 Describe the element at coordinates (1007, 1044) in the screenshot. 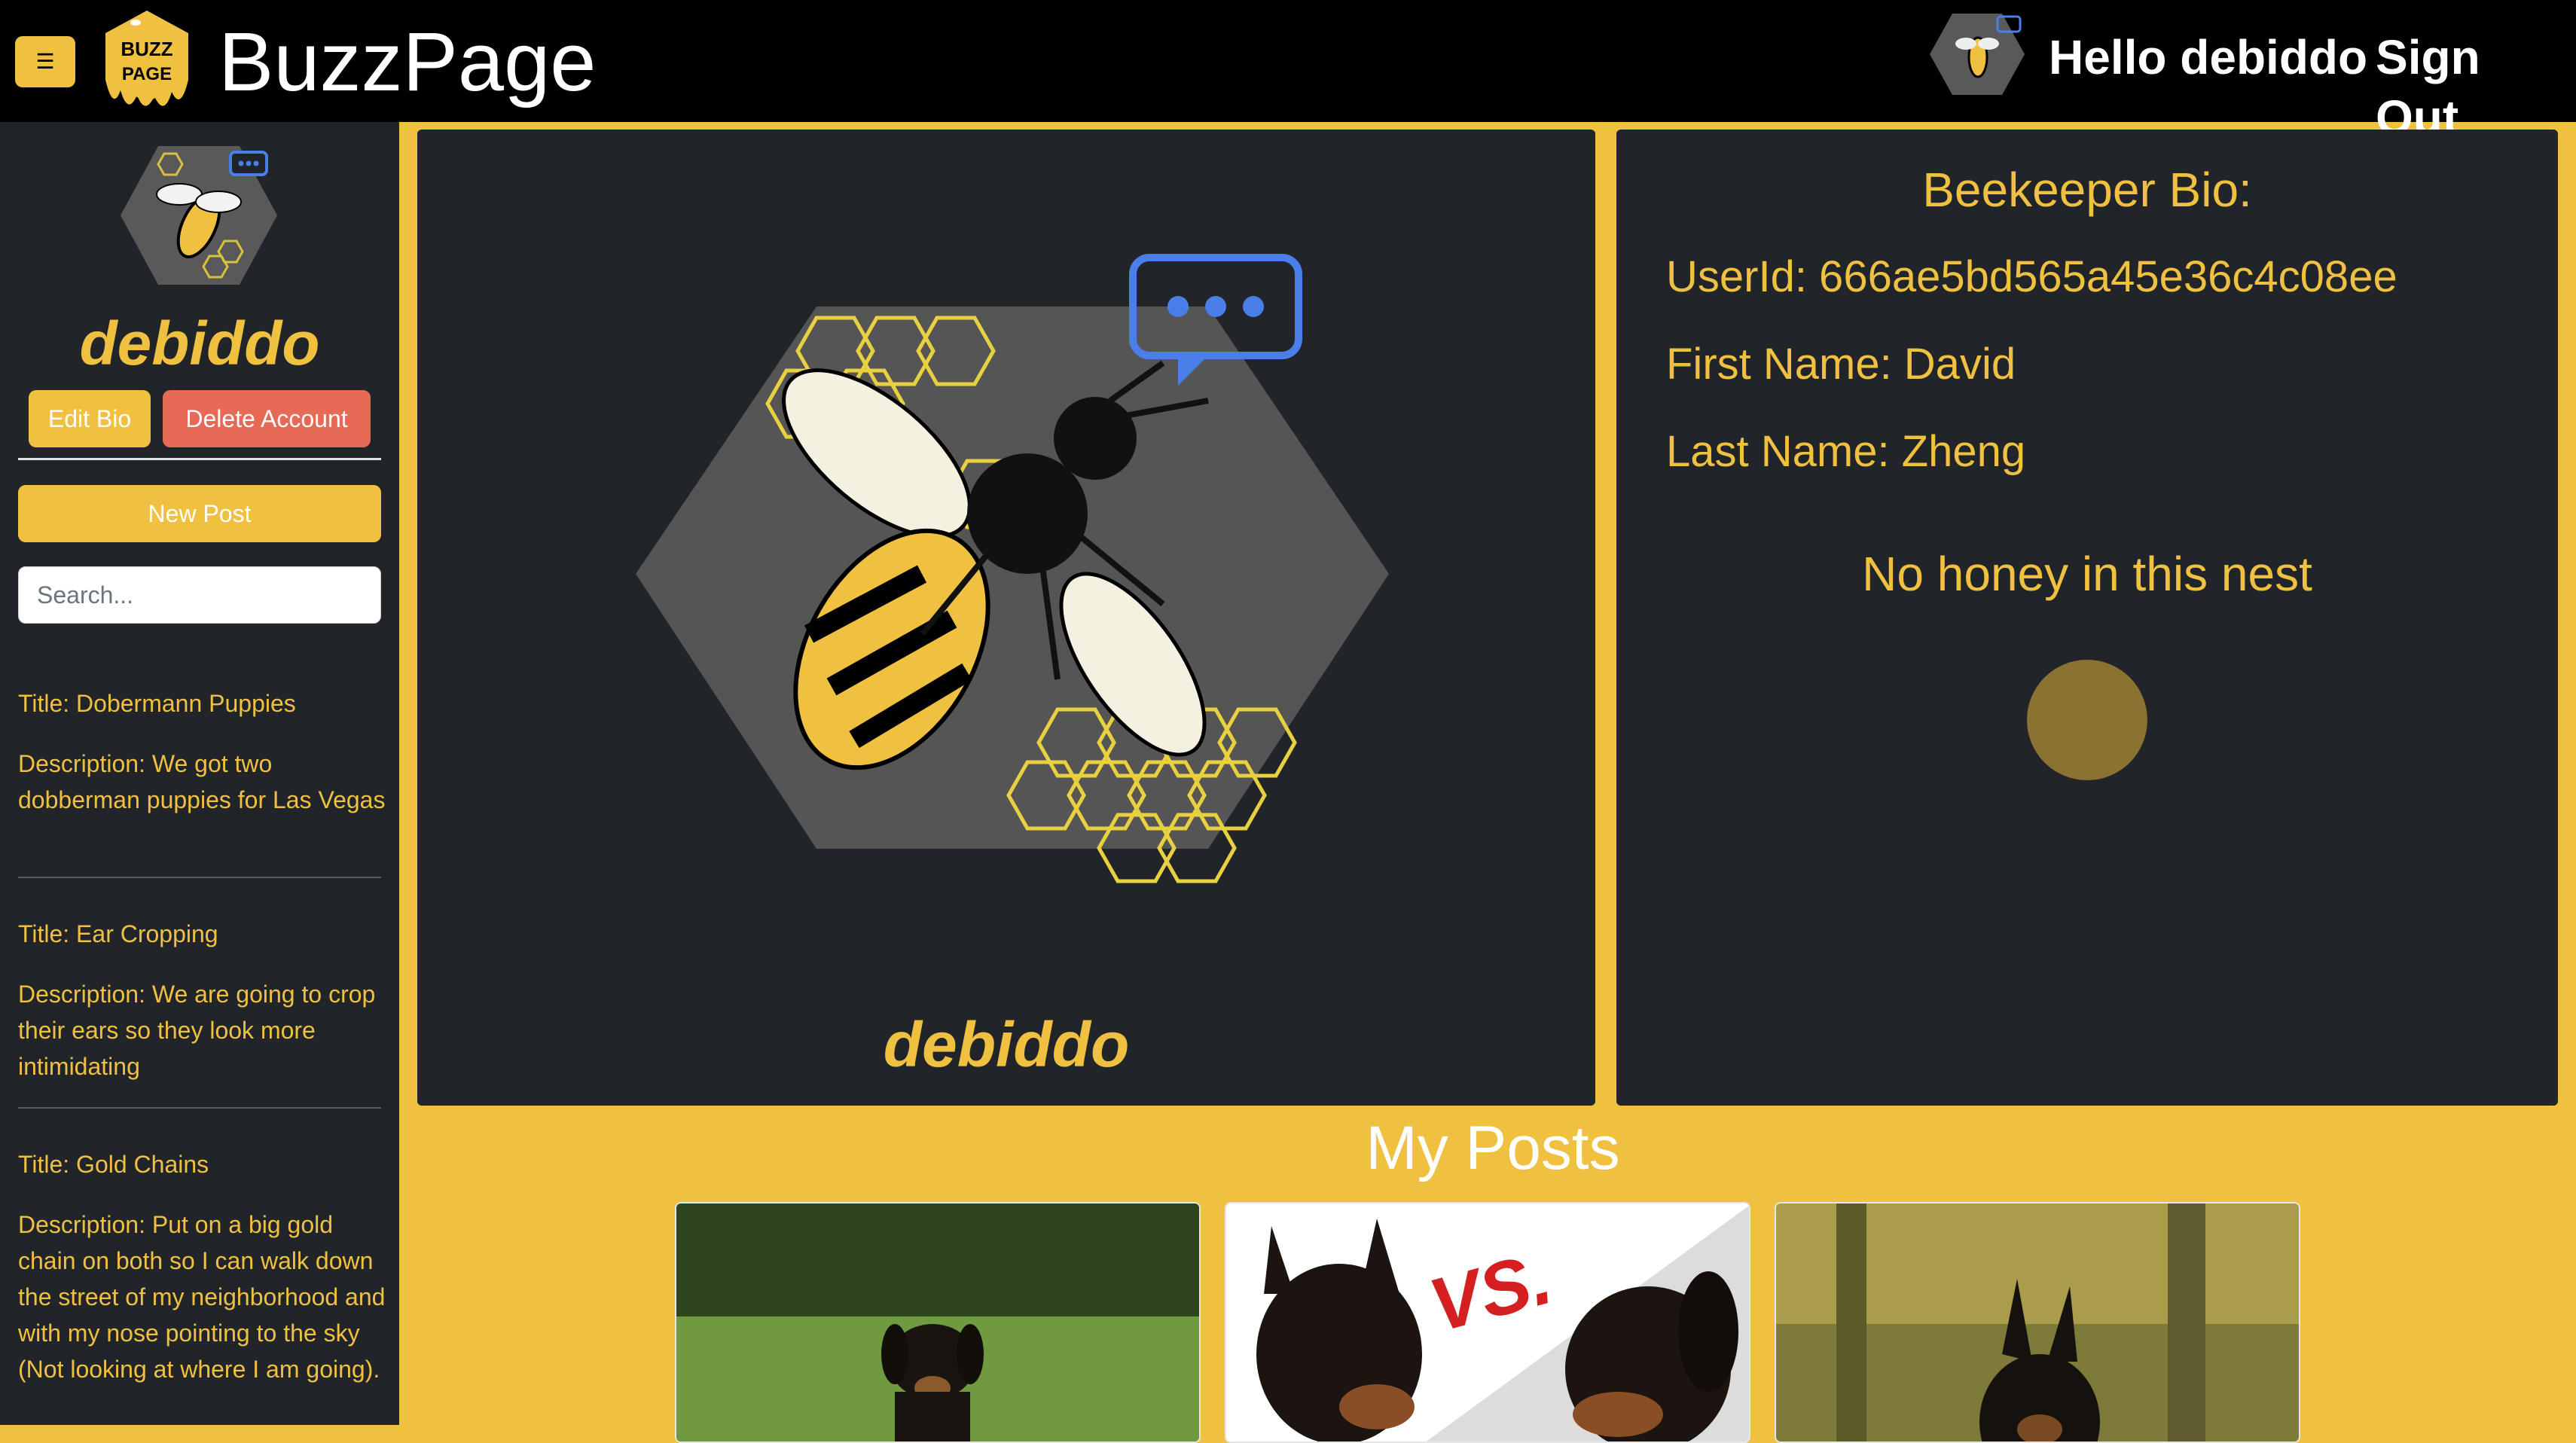

I see `profile-username: debiddo` at that location.